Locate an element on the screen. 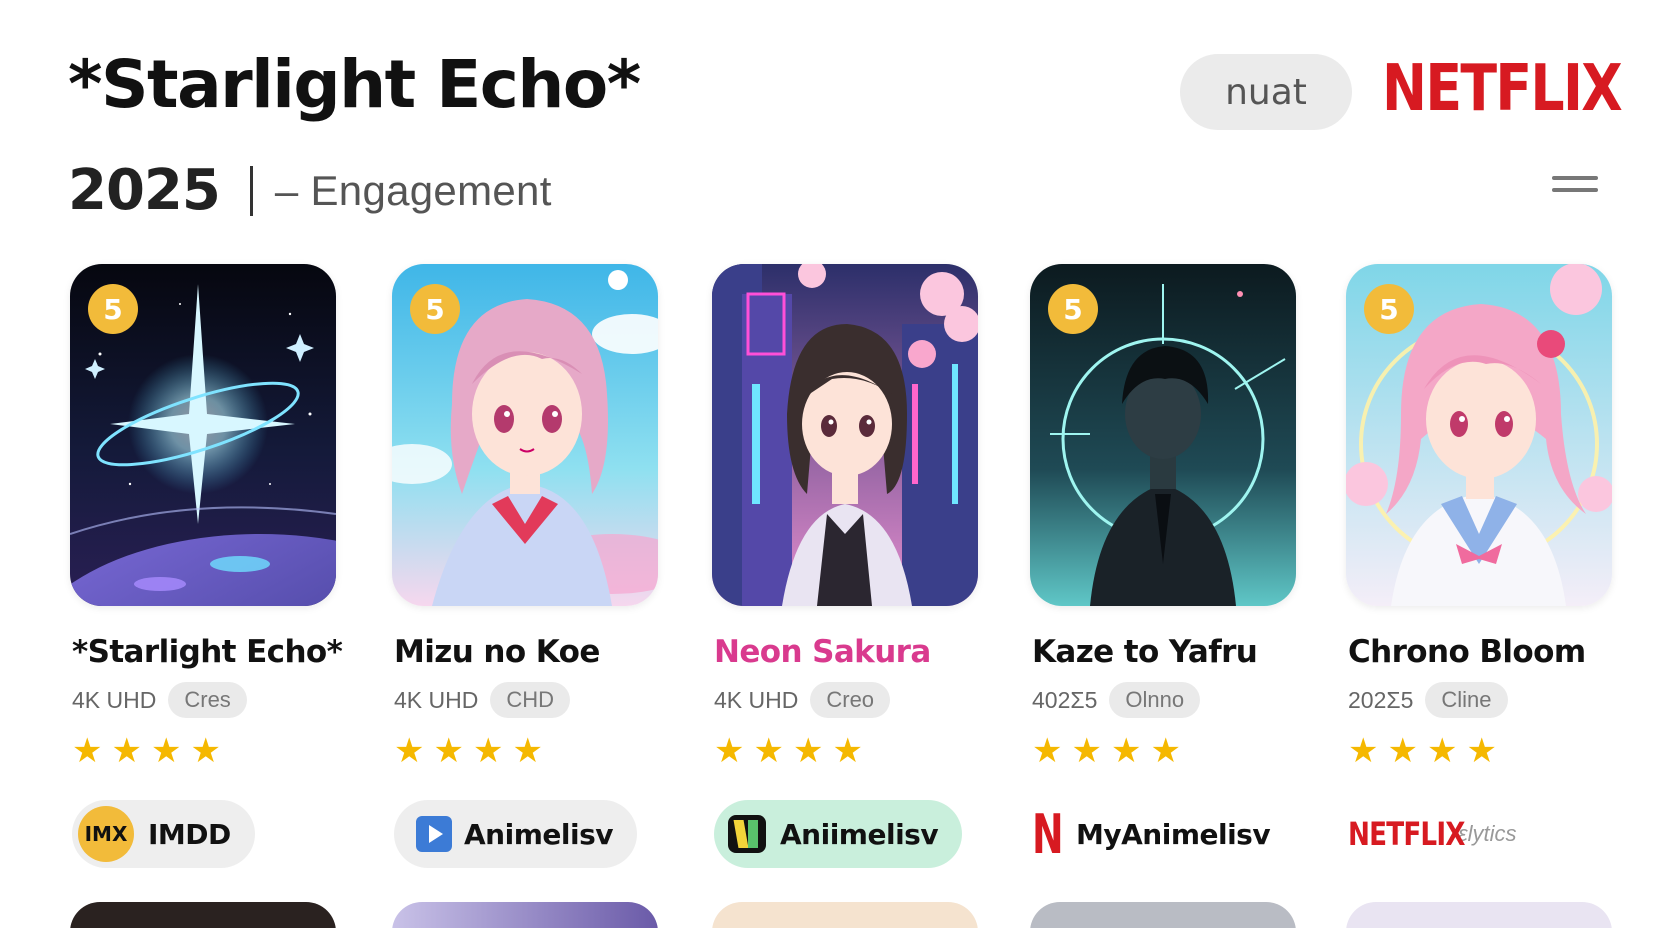 The height and width of the screenshot is (928, 1664). tag-chip: Olnno is located at coordinates (1155, 700).